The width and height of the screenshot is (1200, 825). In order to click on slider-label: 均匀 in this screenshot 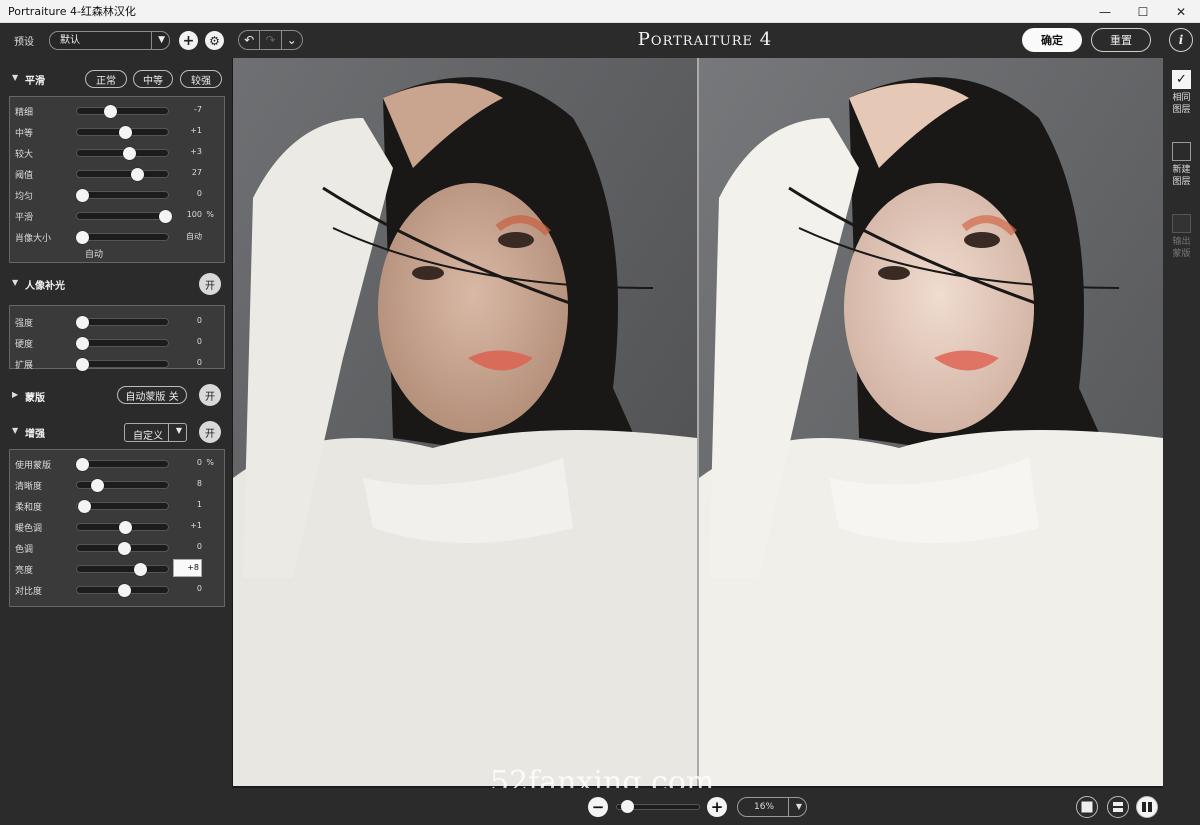, I will do `click(24, 197)`.